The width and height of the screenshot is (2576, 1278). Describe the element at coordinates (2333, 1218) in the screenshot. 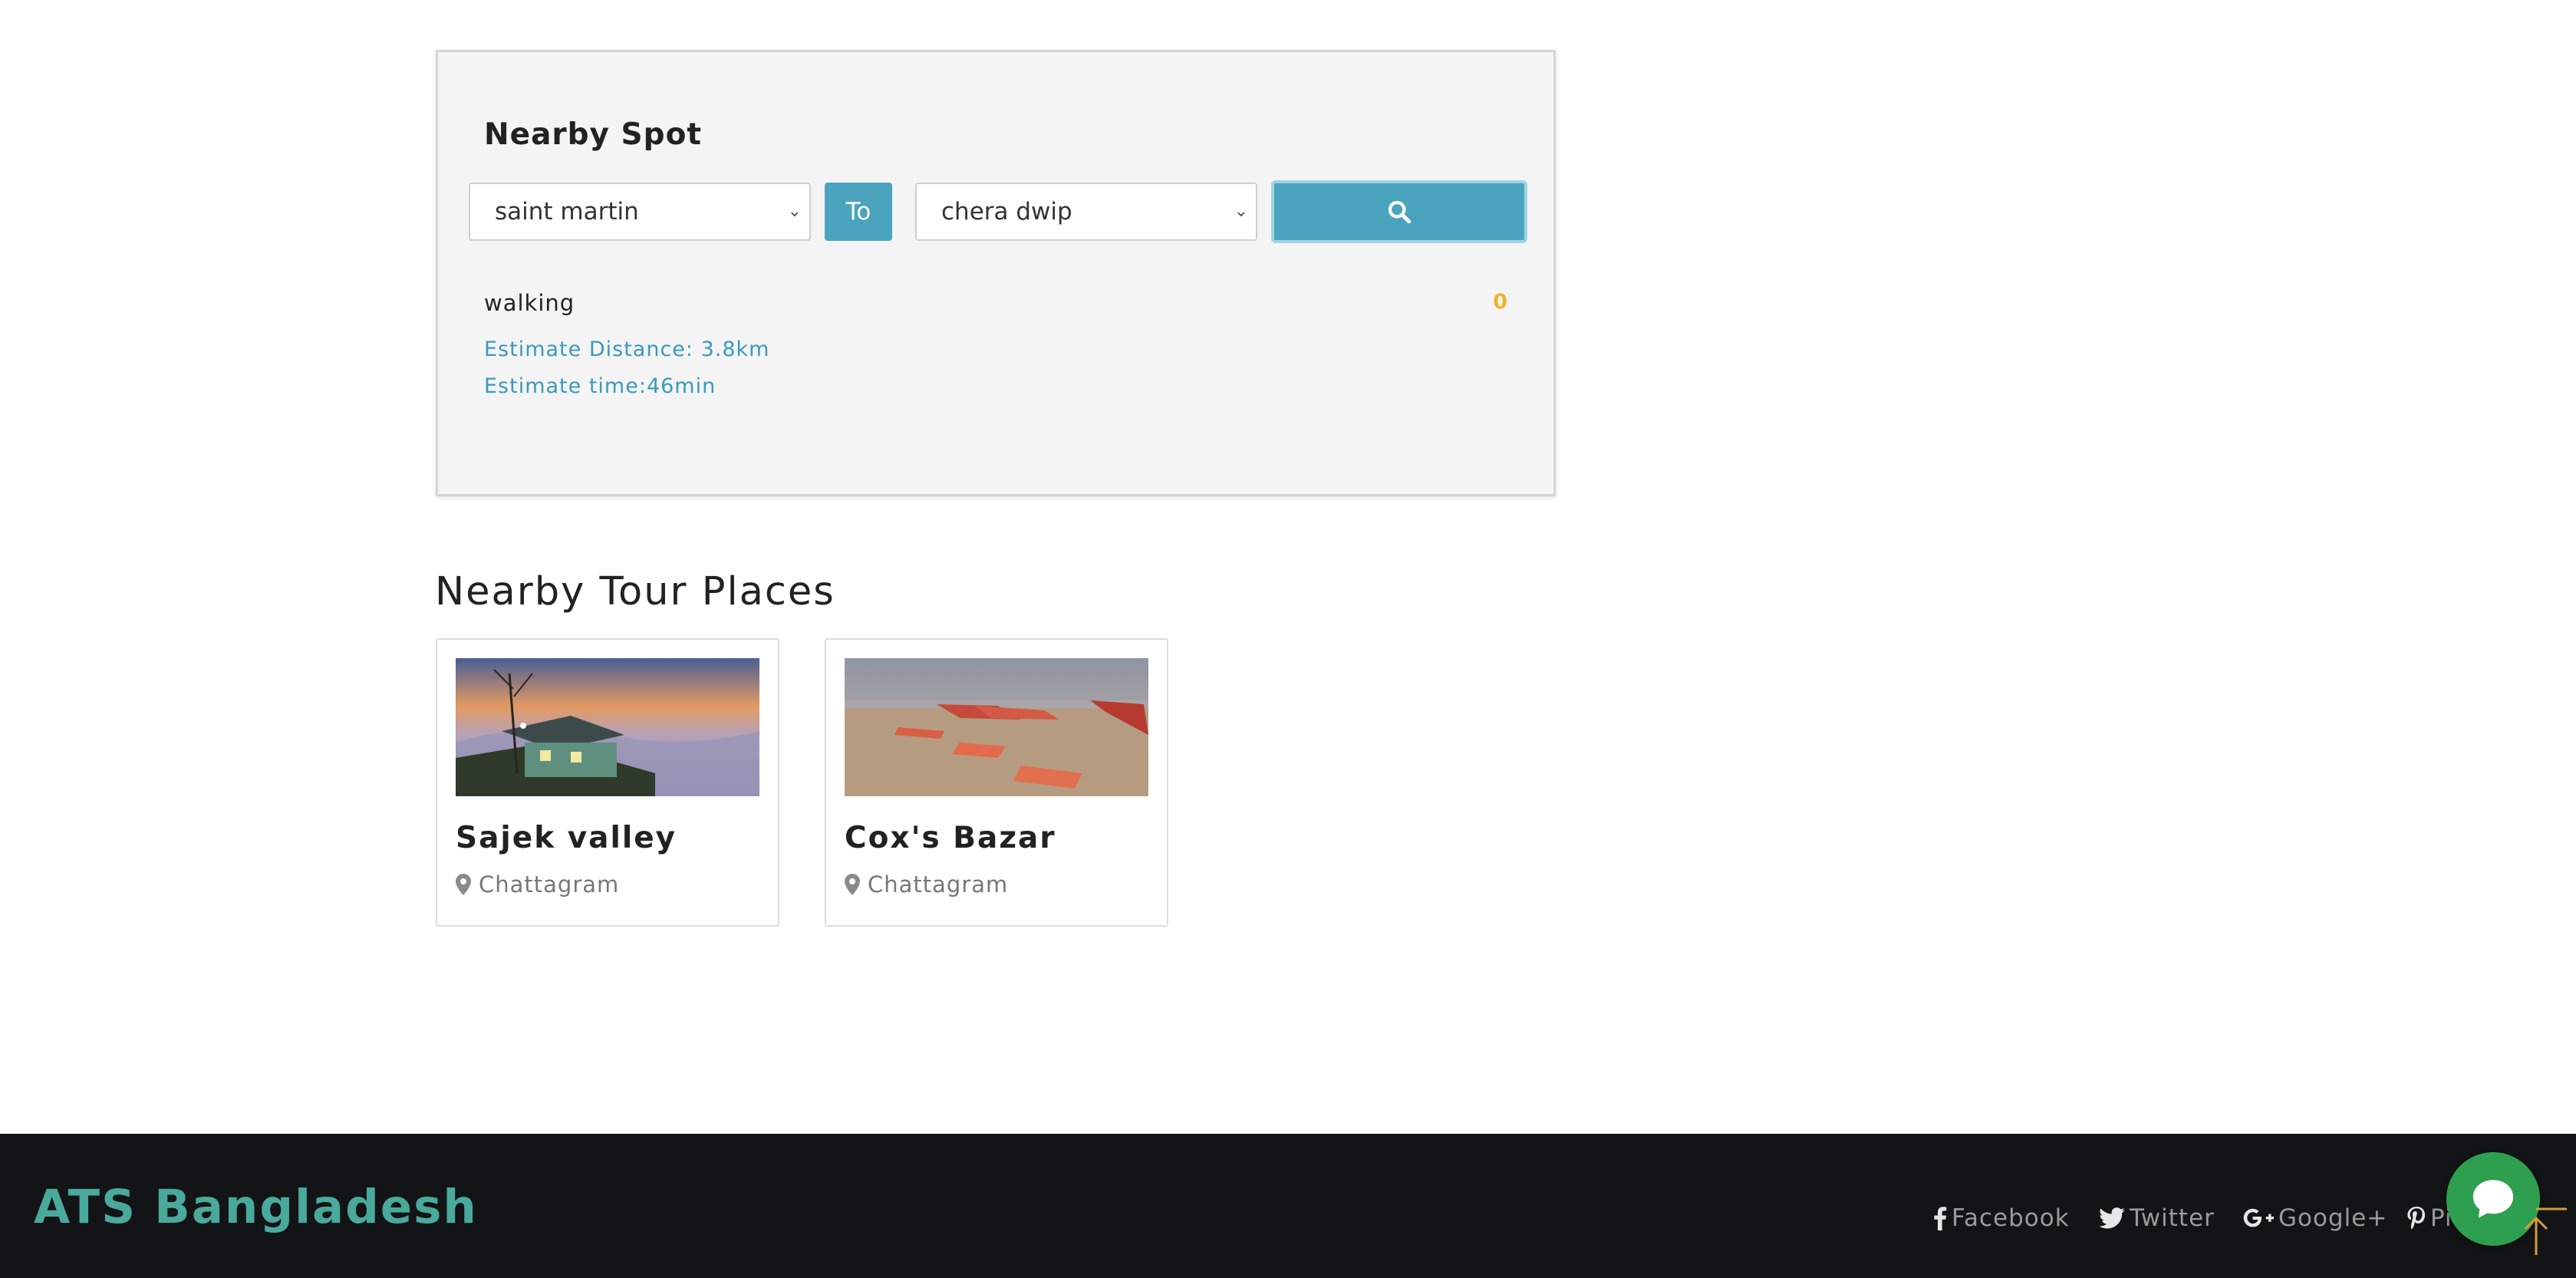

I see `social-label: Google+` at that location.